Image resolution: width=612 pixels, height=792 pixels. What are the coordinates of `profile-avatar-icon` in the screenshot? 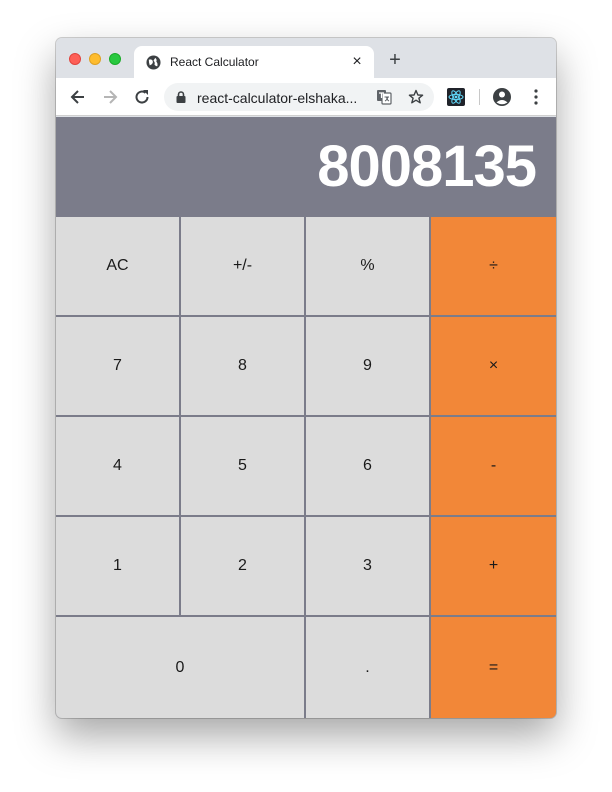 It's located at (502, 97).